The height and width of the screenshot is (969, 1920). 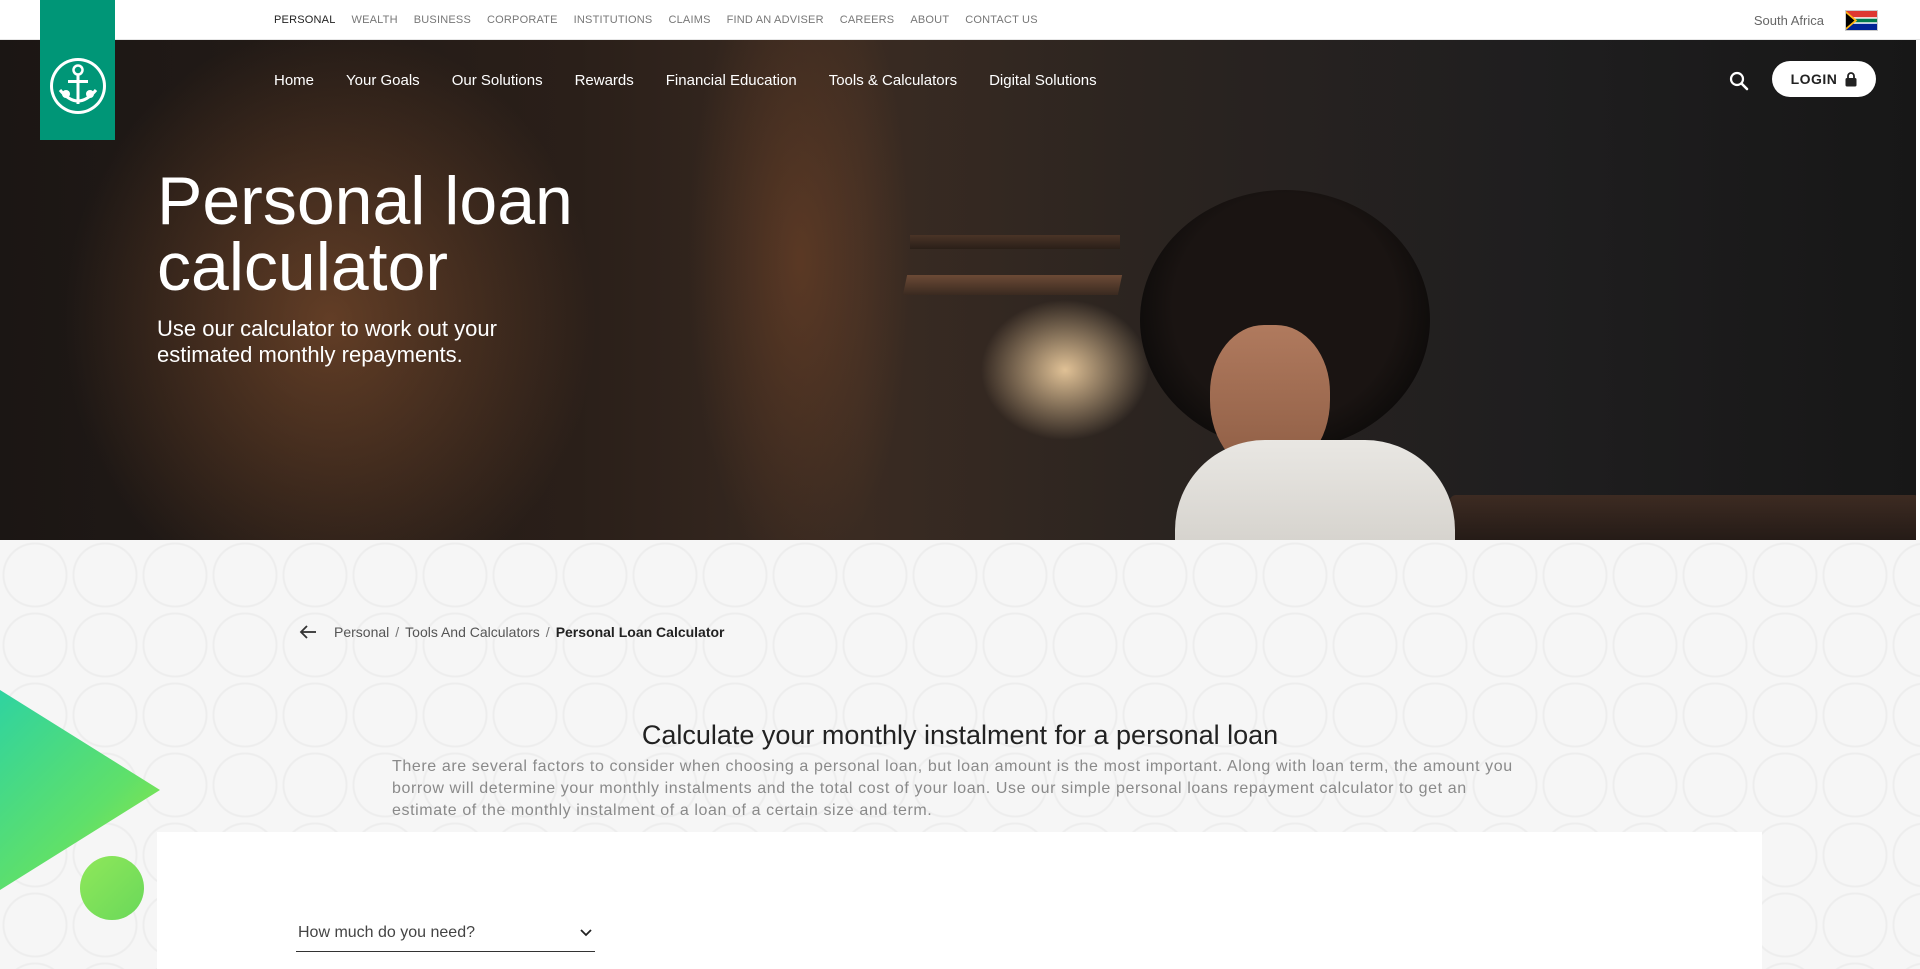 I want to click on segment-institutions: INSTITUTIONS, so click(x=613, y=20).